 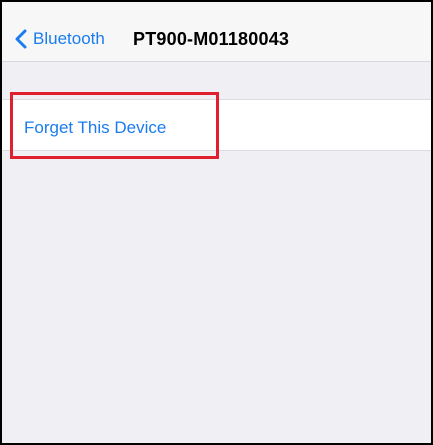 I want to click on device-actions-section: Forget This Device, so click(x=216, y=125).